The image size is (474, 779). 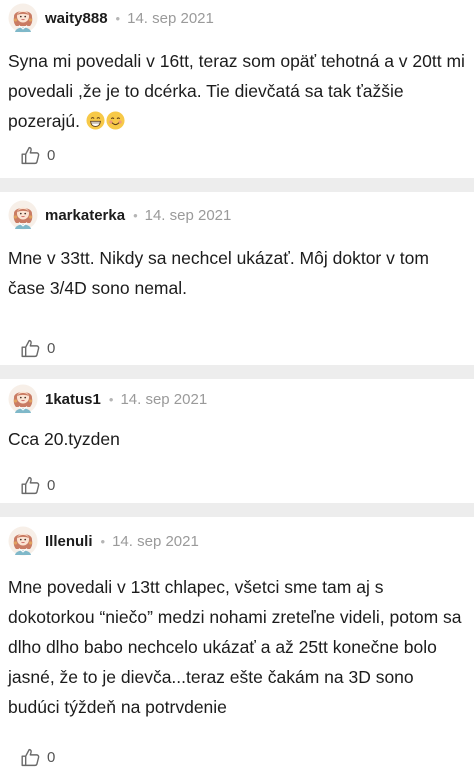 I want to click on comment-author: waity888, so click(x=76, y=18).